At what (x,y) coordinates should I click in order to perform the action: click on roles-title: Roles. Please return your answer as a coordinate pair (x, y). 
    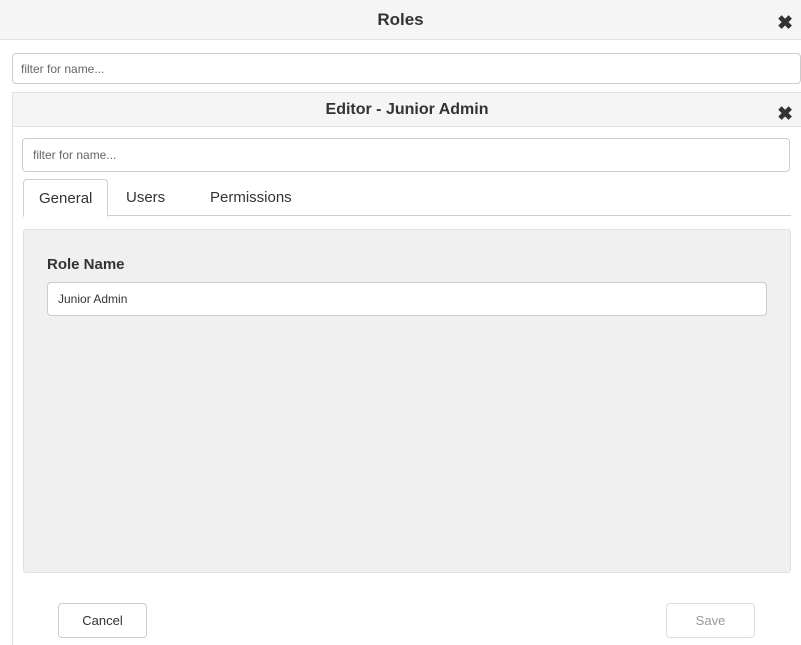
    Looking at the image, I should click on (400, 19).